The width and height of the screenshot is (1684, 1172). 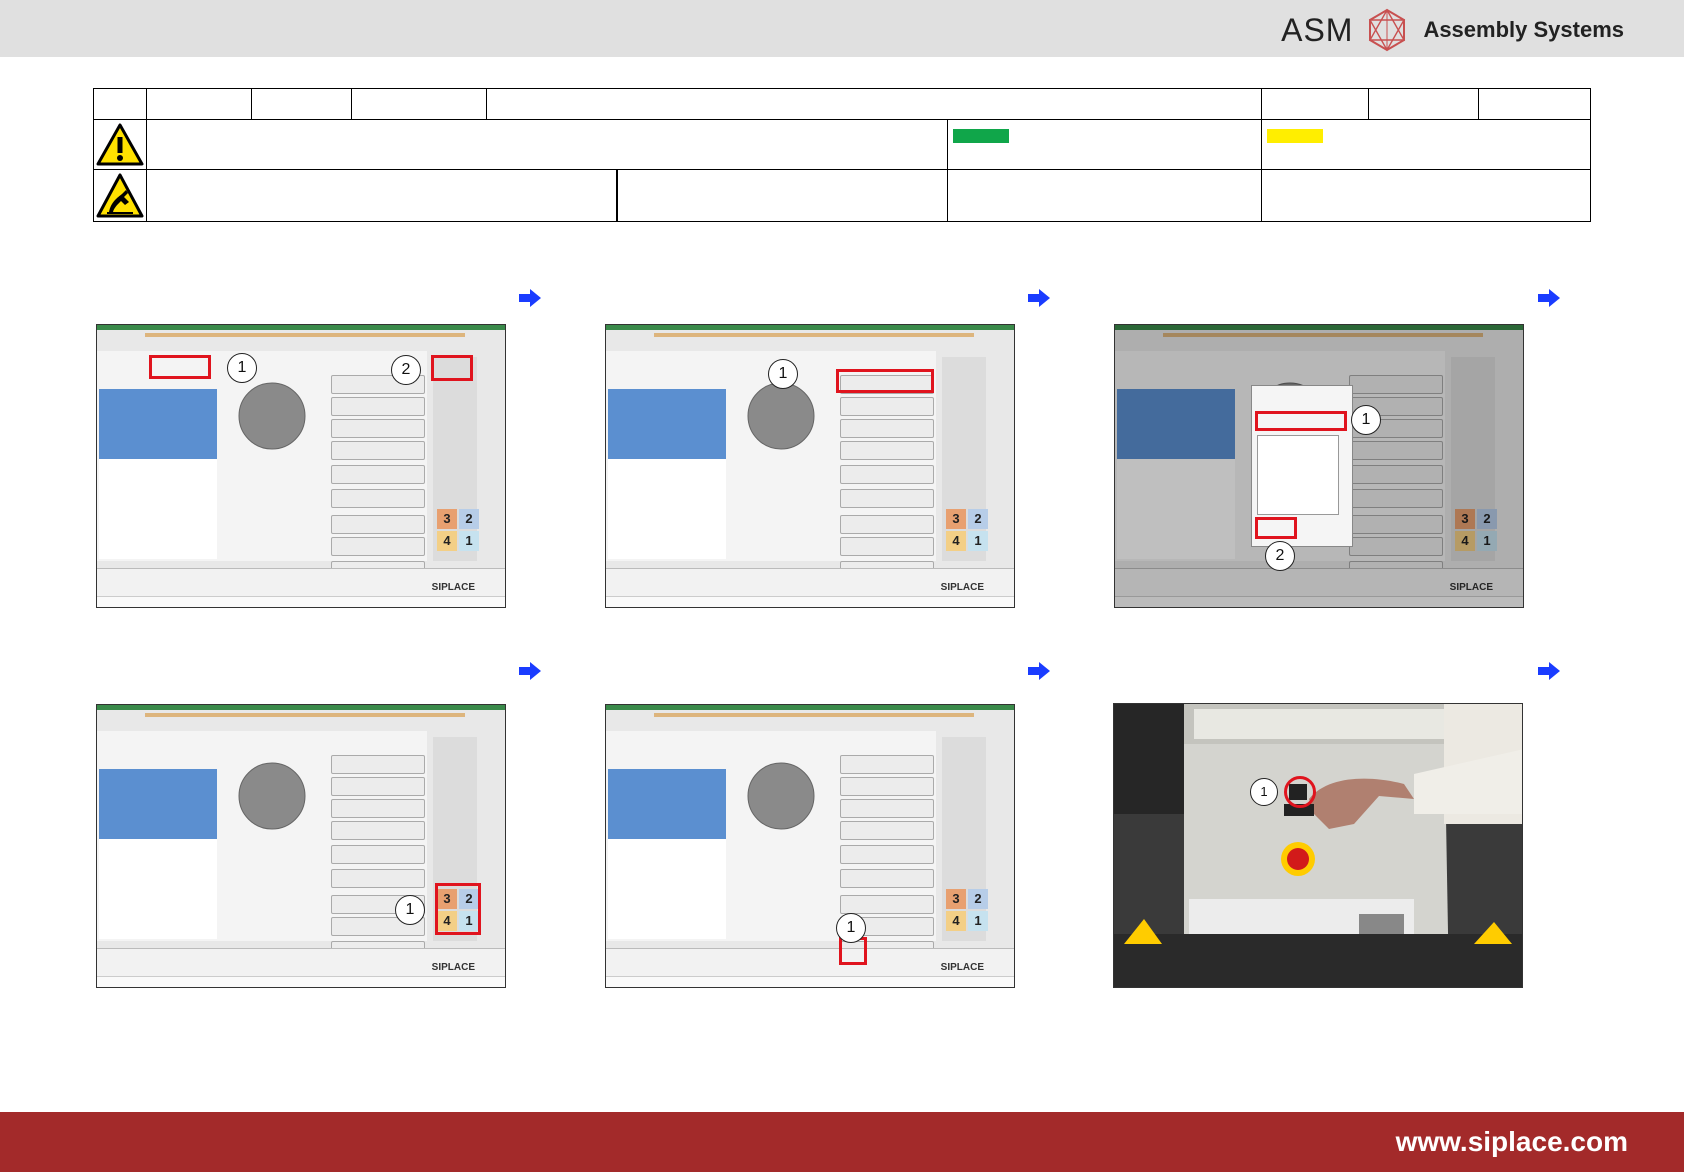 I want to click on step-screenshot-2: 3 2 4 1 SIPLACE 1, so click(x=810, y=466).